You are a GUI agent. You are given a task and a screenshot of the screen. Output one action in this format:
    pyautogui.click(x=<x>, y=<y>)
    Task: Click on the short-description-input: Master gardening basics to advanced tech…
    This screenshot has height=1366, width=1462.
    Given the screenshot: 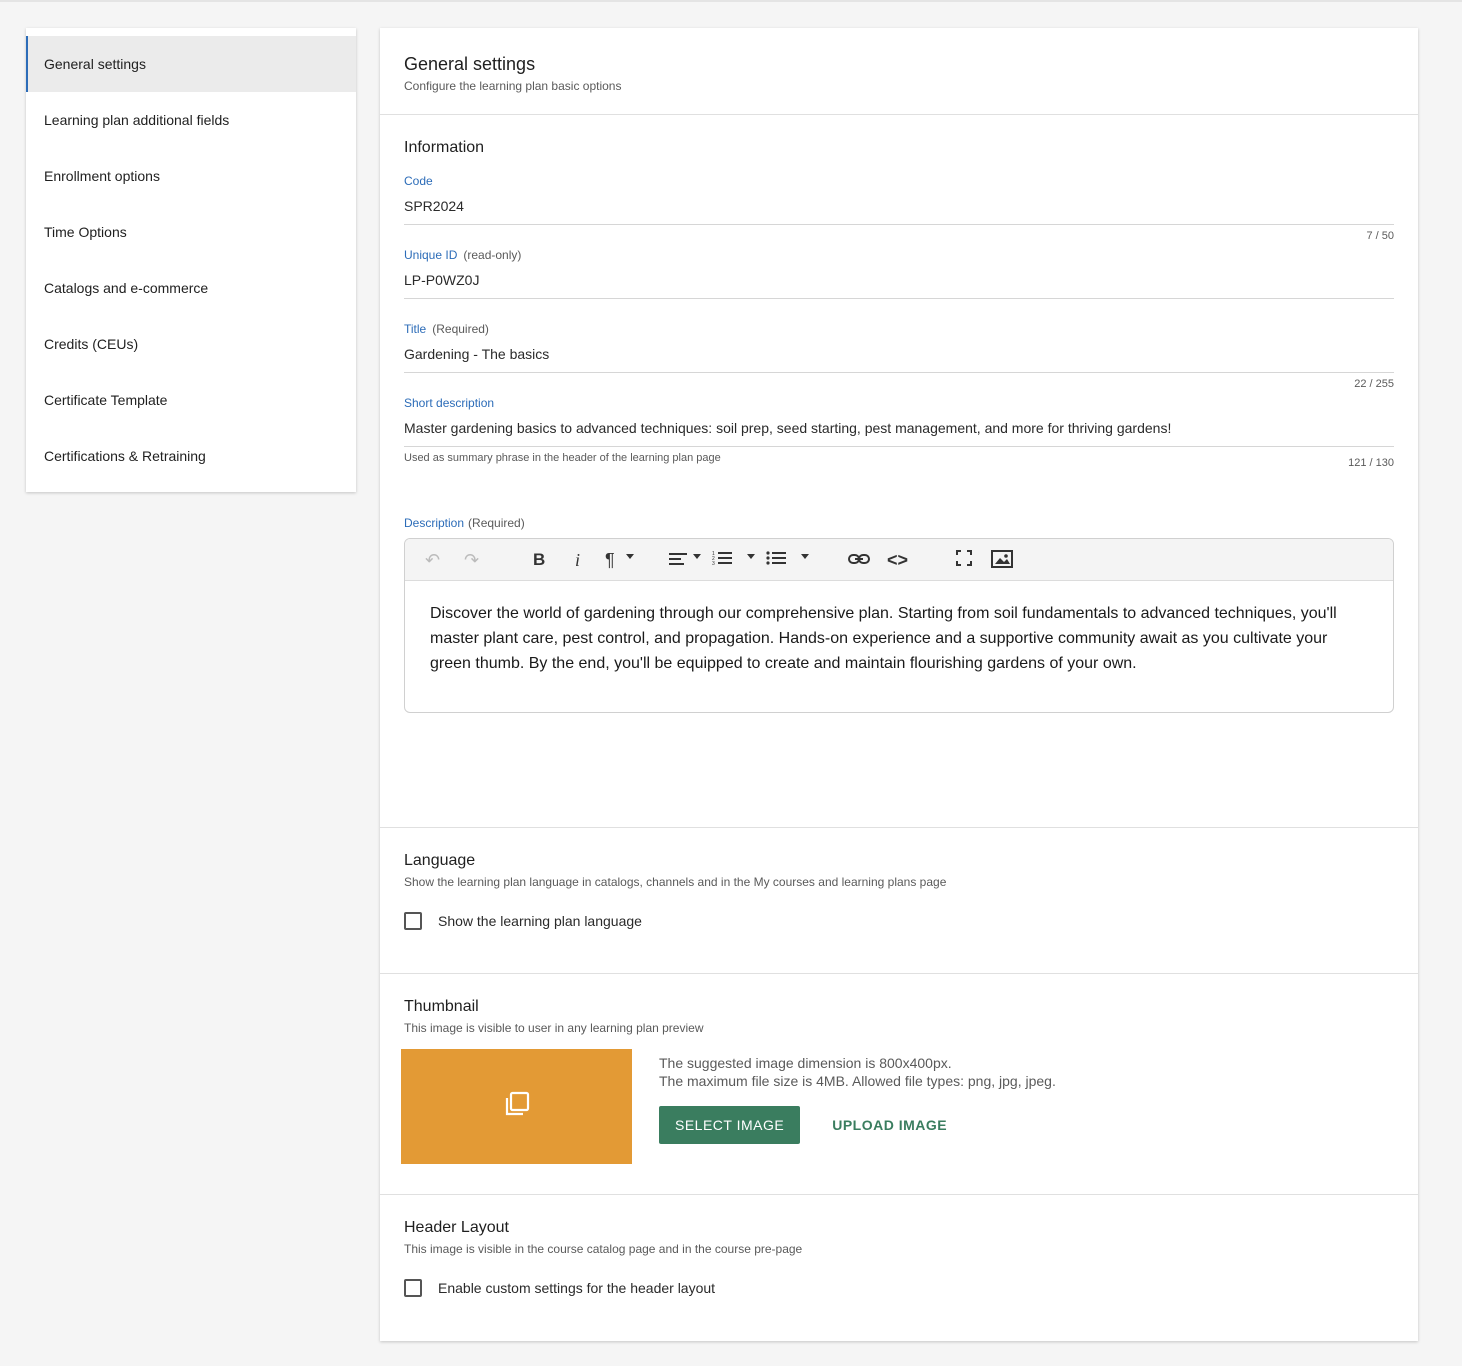 What is the action you would take?
    pyautogui.click(x=899, y=428)
    